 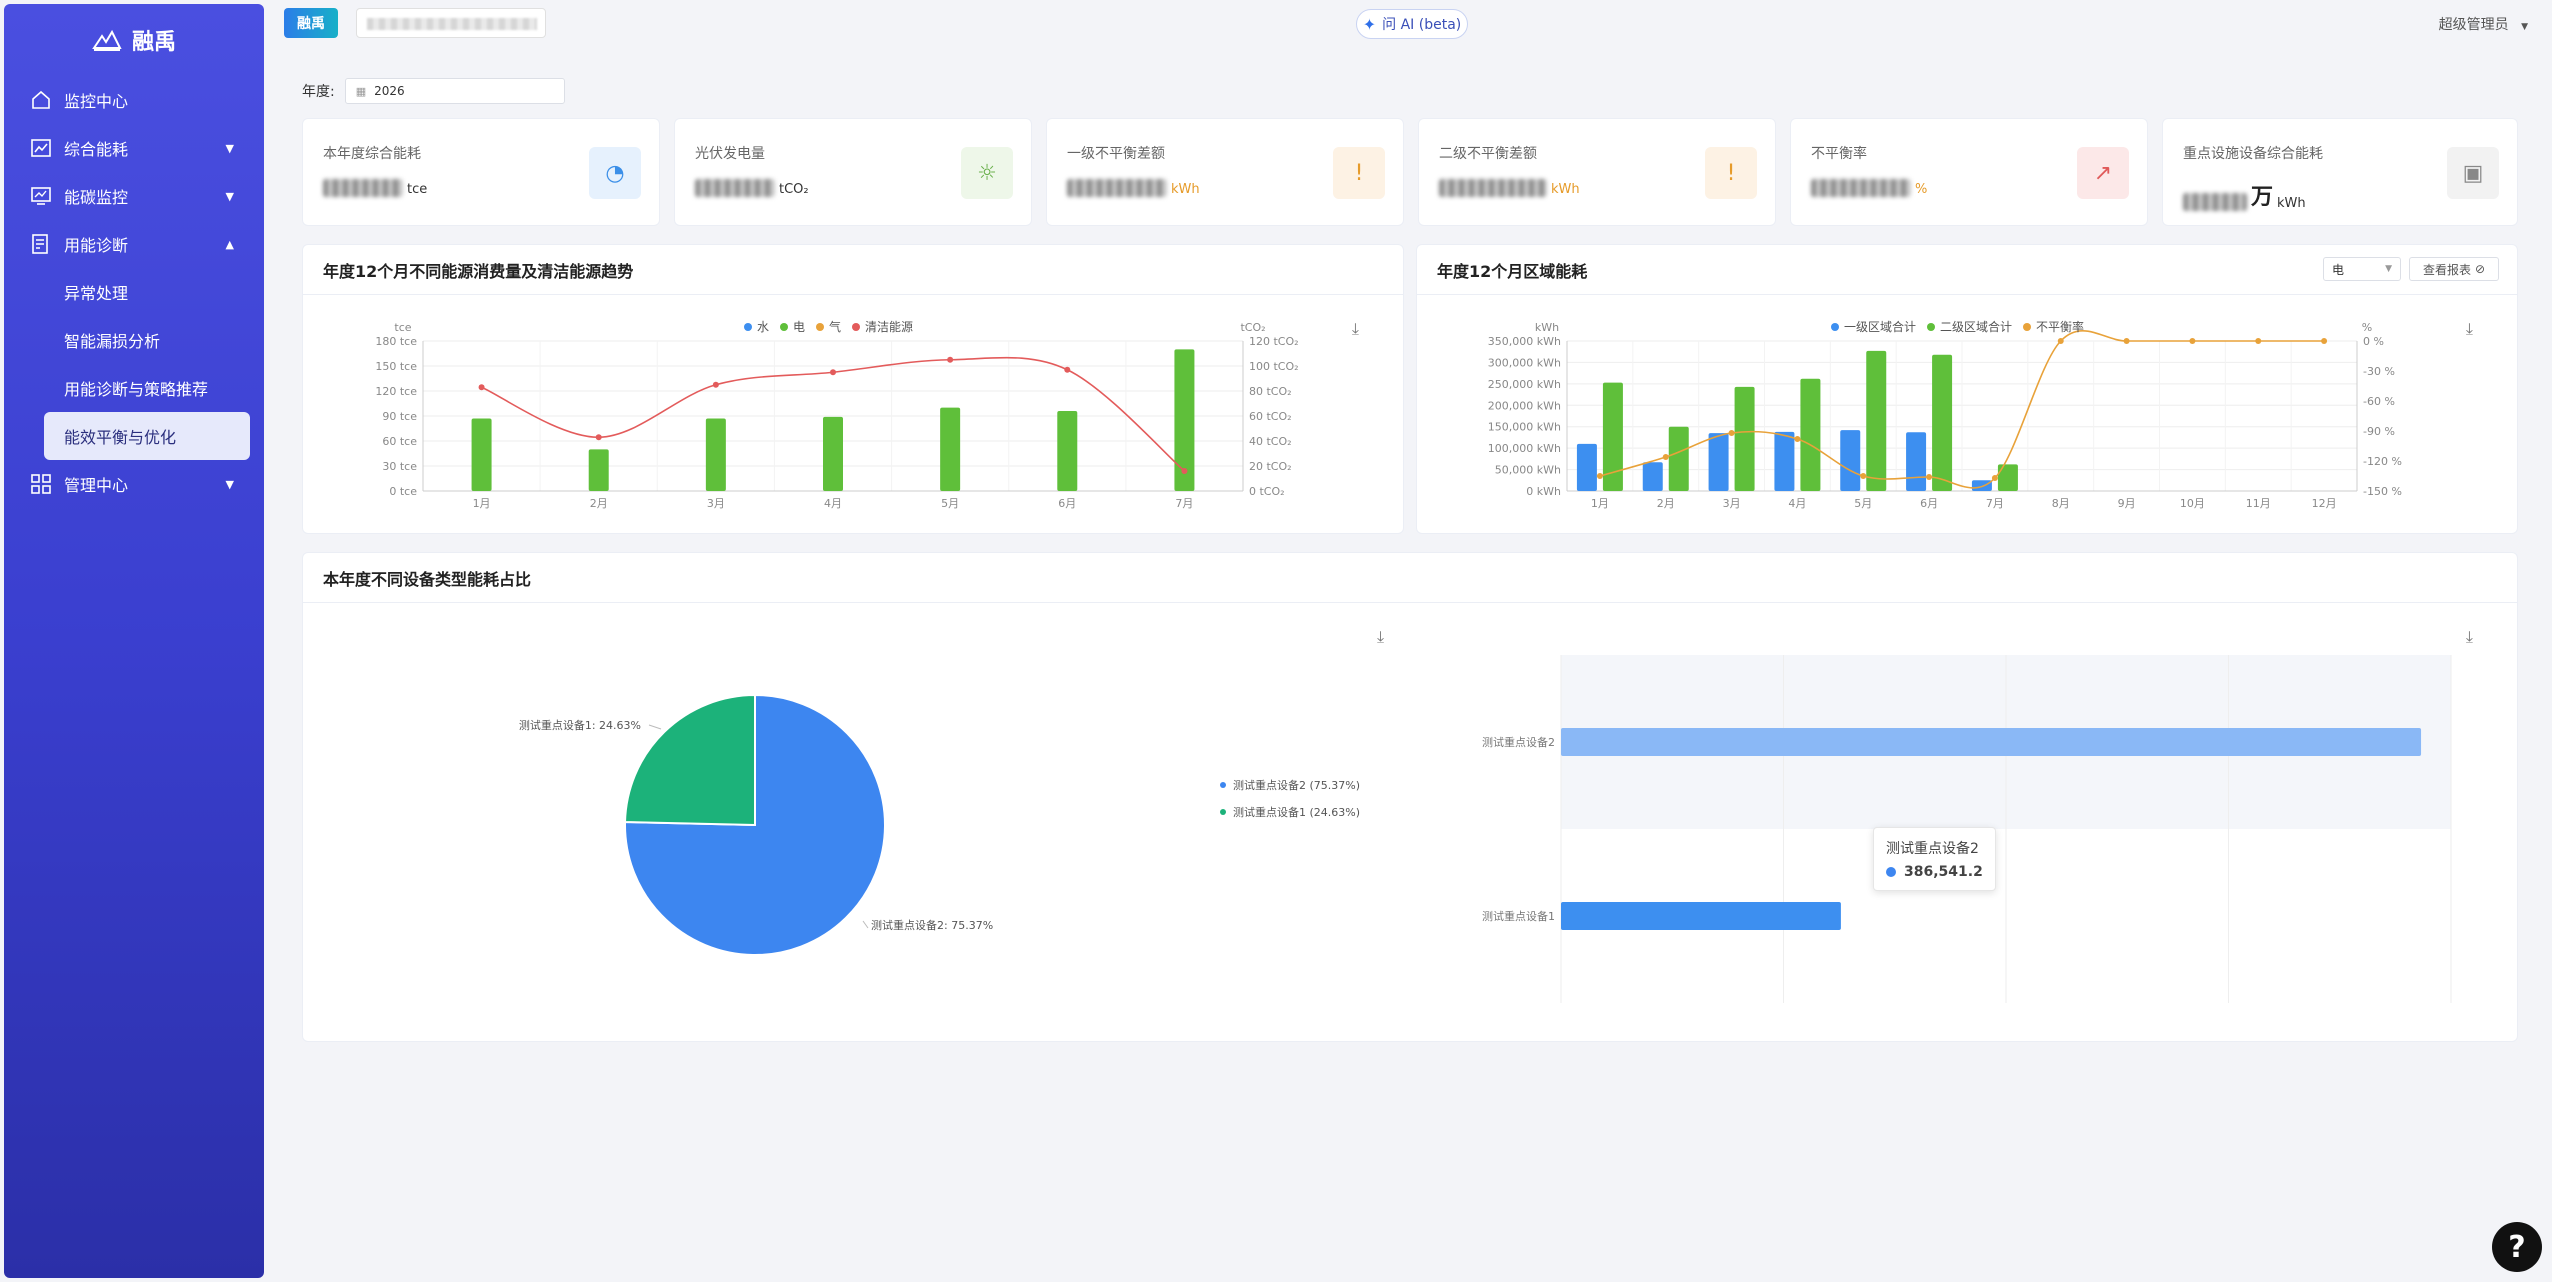 I want to click on sidebar-item-diagnose: 用能诊断 ▲, so click(x=134, y=244).